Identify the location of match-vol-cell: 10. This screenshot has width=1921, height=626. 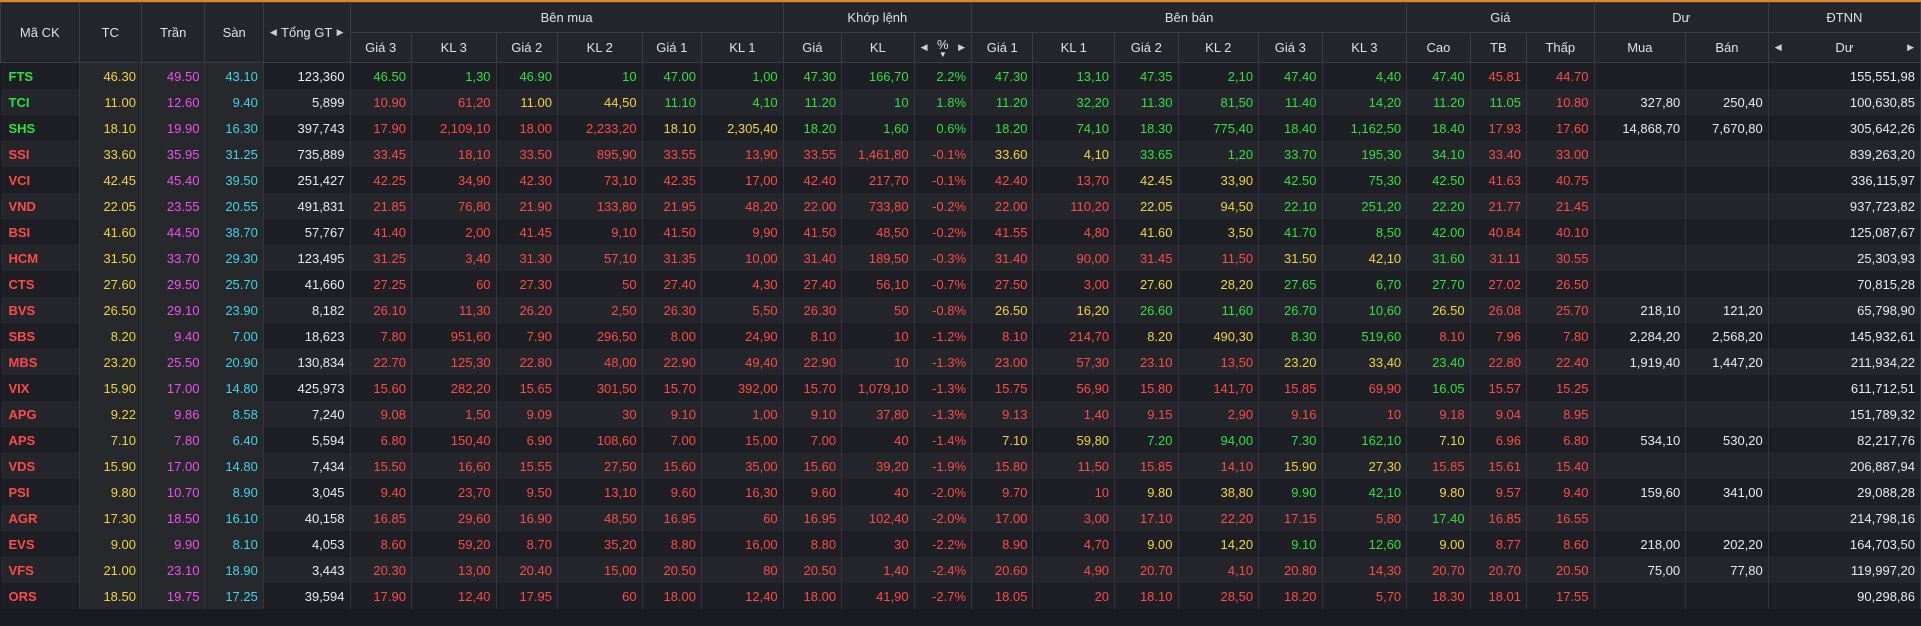
(878, 362).